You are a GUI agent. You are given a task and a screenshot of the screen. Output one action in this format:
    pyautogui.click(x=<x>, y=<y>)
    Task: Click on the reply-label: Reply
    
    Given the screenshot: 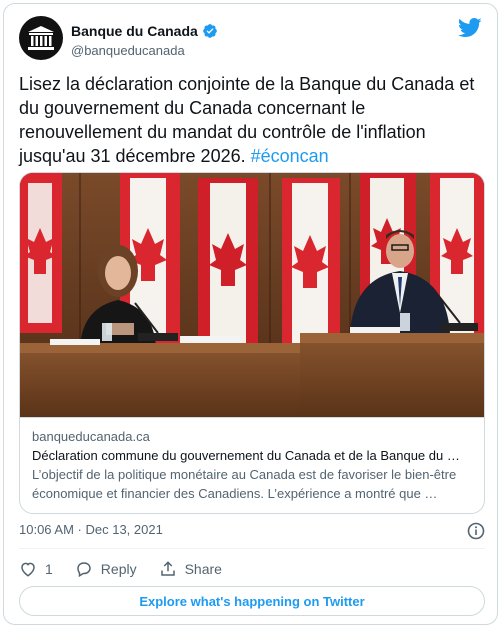 What is the action you would take?
    pyautogui.click(x=118, y=569)
    